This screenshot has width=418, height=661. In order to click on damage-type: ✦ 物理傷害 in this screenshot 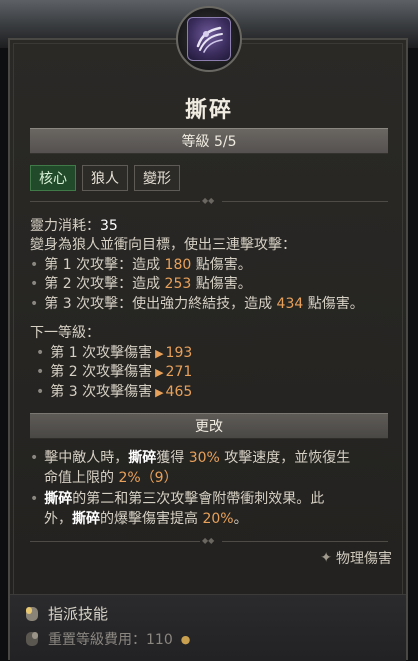, I will do `click(356, 558)`.